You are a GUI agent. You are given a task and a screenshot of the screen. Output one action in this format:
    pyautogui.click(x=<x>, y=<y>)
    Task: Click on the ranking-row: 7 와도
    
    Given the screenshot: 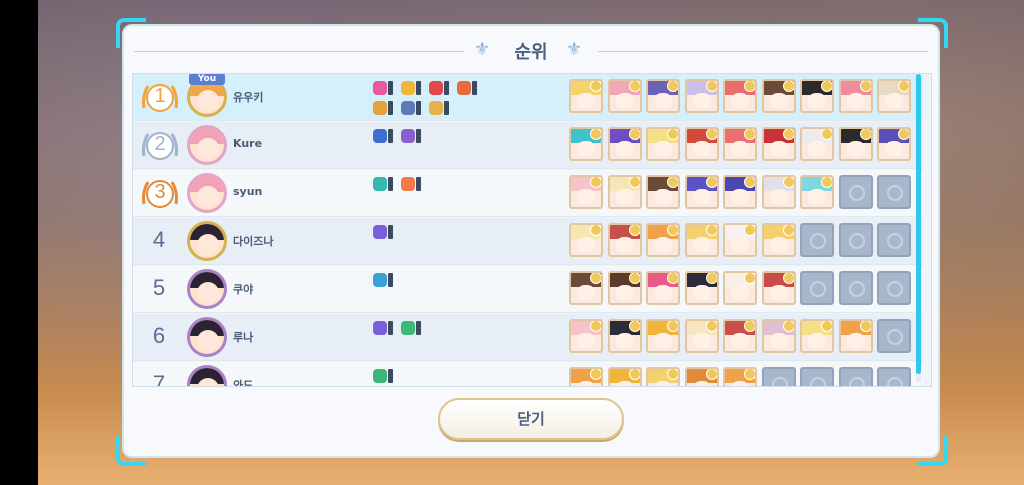 What is the action you would take?
    pyautogui.click(x=528, y=374)
    